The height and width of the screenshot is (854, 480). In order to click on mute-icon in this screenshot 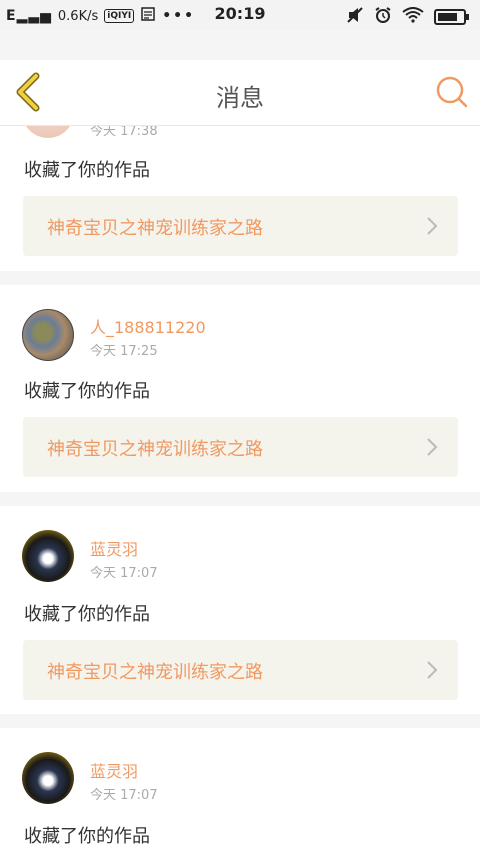, I will do `click(355, 17)`.